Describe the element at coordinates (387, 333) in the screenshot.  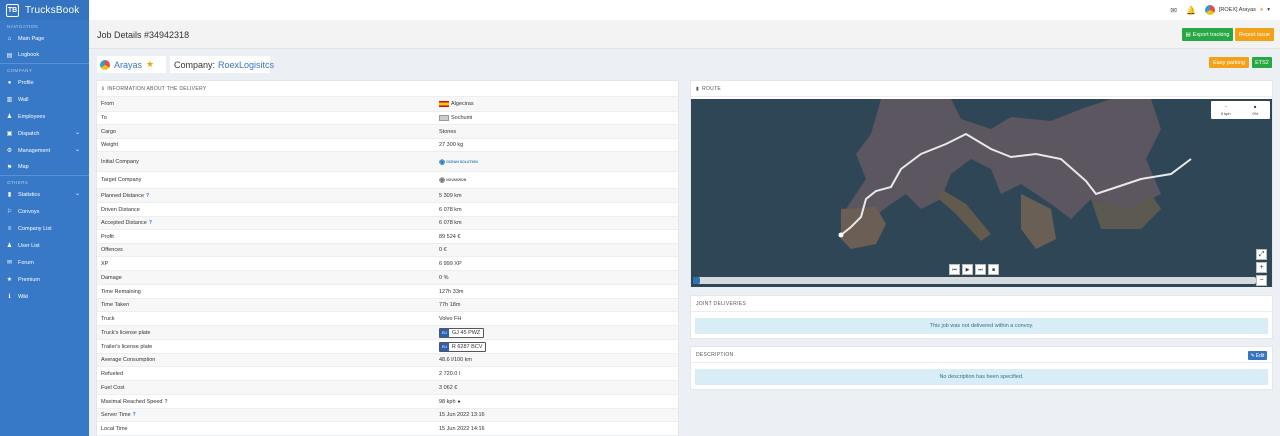
I see `table-row: Truck's license plate EU GJ 45 PWZ` at that location.